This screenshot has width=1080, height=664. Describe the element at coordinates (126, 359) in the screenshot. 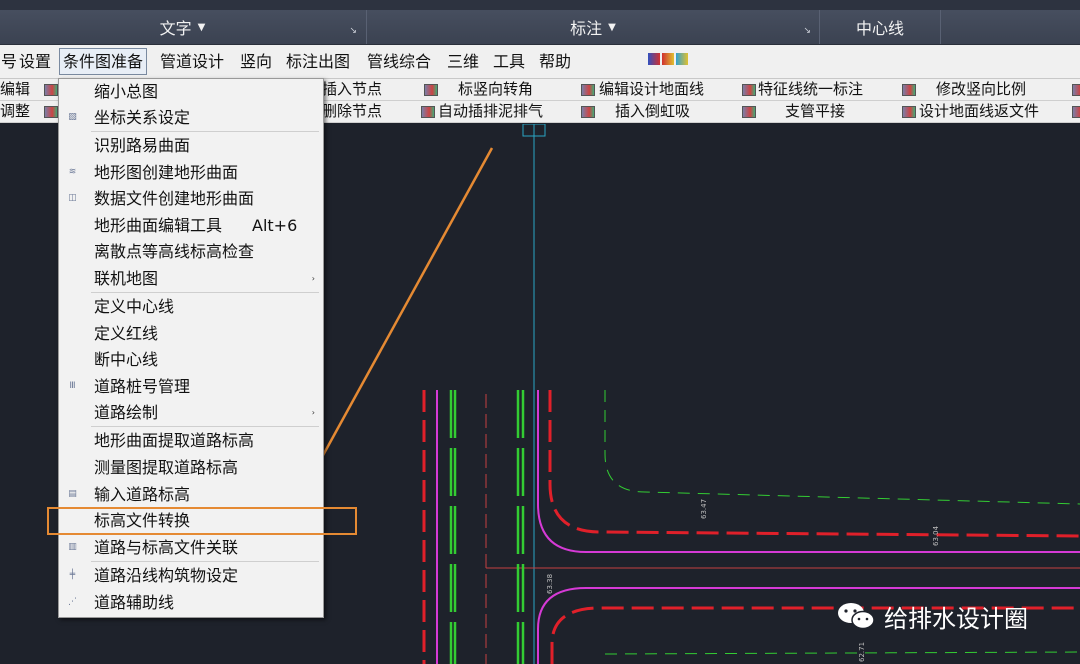

I see `menu-option-label: 断中心线` at that location.